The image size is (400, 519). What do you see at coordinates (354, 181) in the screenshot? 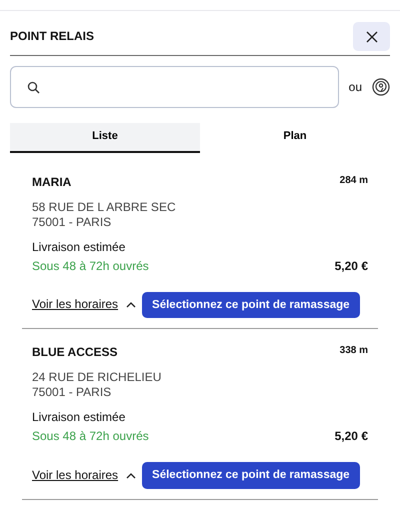
I see `distance-label: 284 m` at bounding box center [354, 181].